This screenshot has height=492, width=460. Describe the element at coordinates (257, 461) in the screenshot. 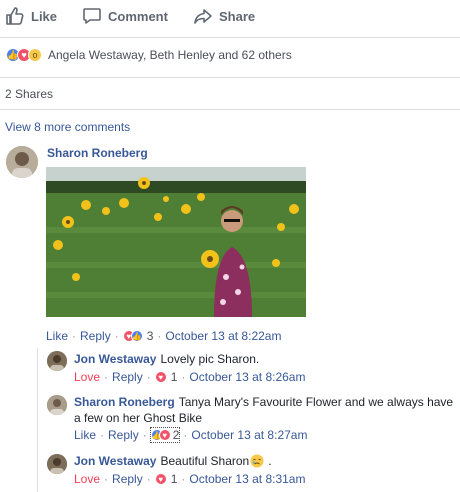

I see `crying-face-emoji-icon` at that location.